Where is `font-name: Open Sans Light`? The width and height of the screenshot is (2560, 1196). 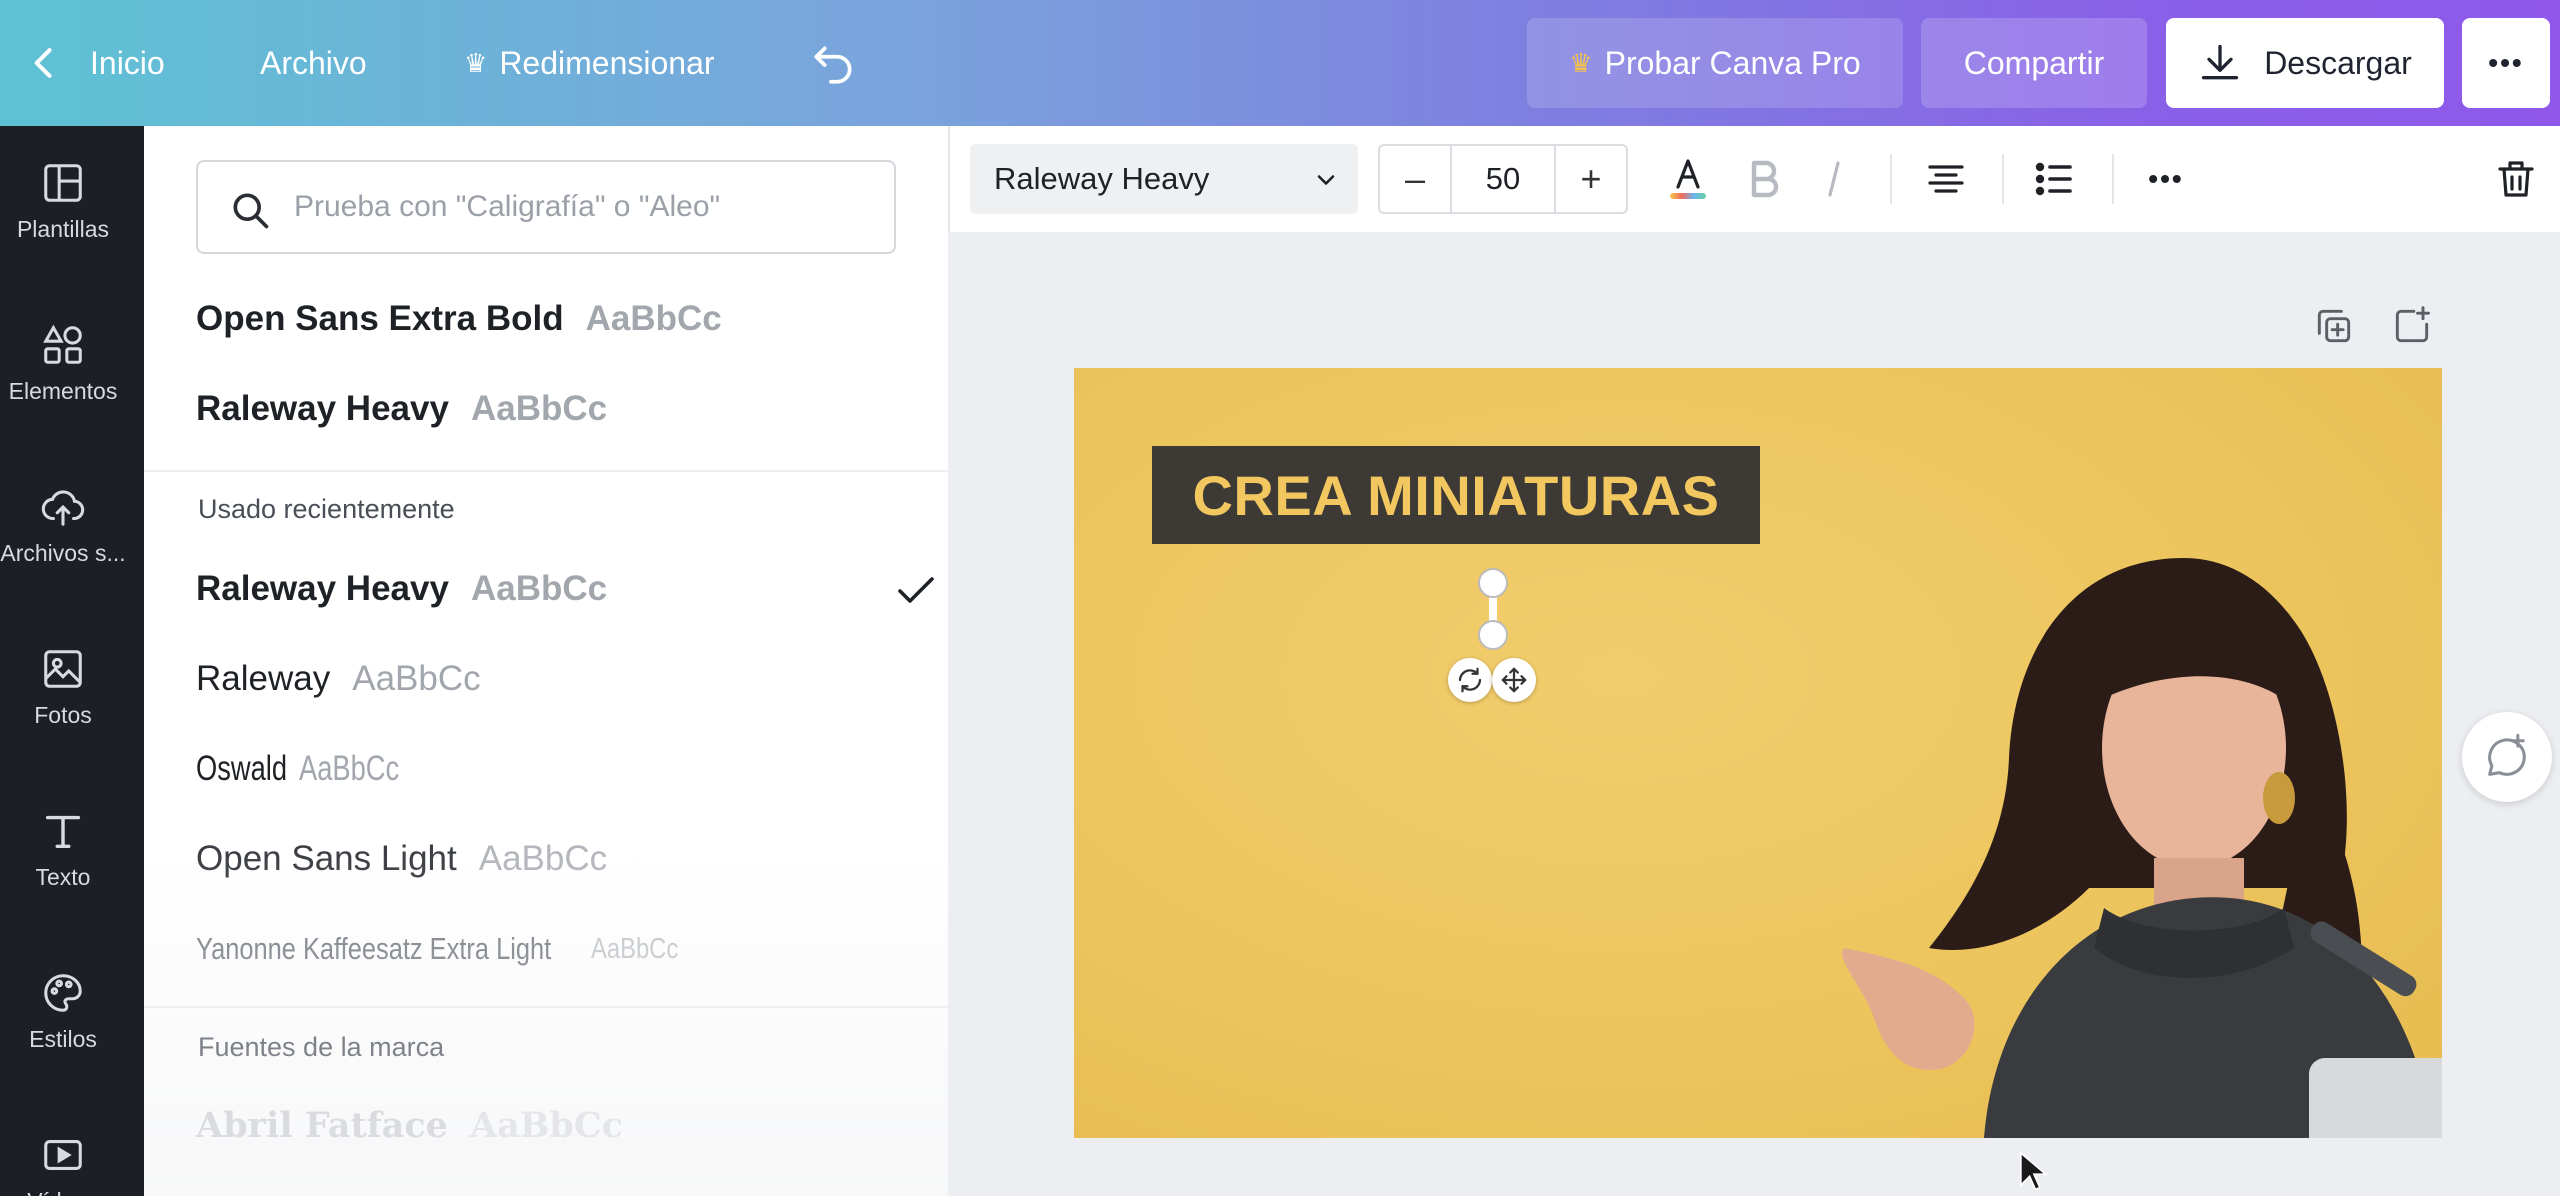
font-name: Open Sans Light is located at coordinates (326, 858).